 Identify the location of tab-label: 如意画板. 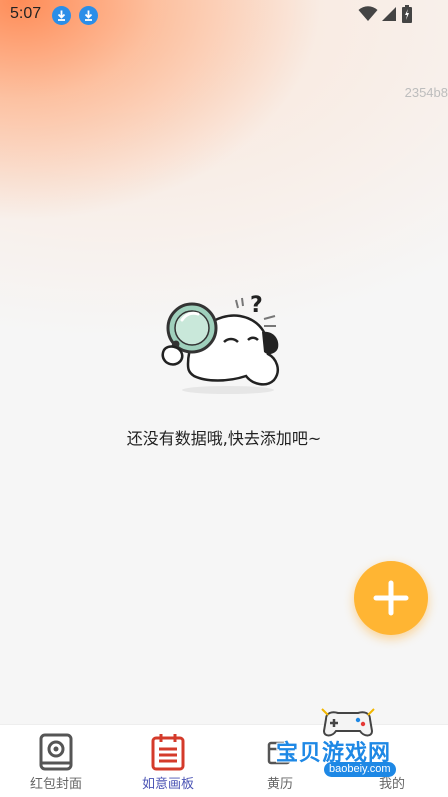
(167, 784).